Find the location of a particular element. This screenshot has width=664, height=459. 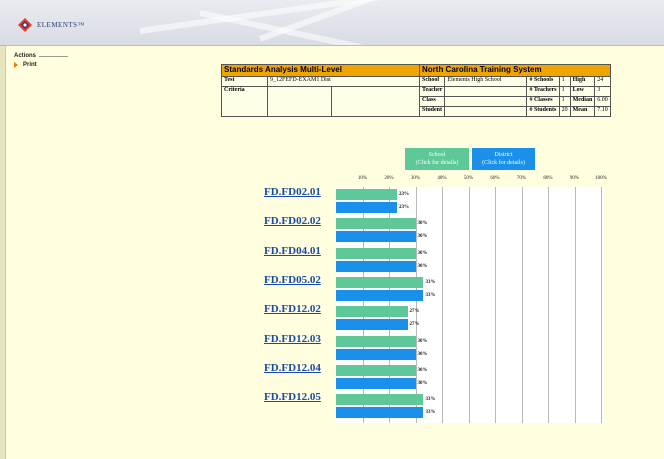

schools-count: 1 is located at coordinates (564, 81).